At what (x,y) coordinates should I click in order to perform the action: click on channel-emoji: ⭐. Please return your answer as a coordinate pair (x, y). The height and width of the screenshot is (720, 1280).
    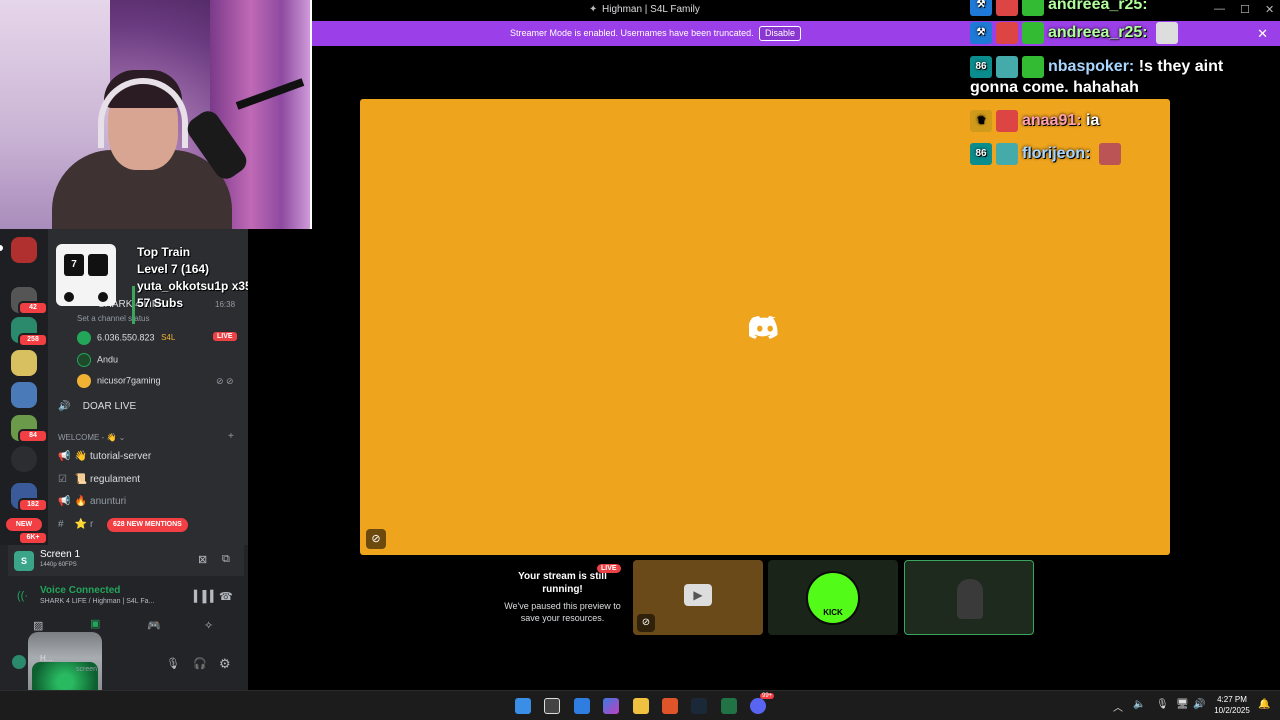
    Looking at the image, I should click on (81, 524).